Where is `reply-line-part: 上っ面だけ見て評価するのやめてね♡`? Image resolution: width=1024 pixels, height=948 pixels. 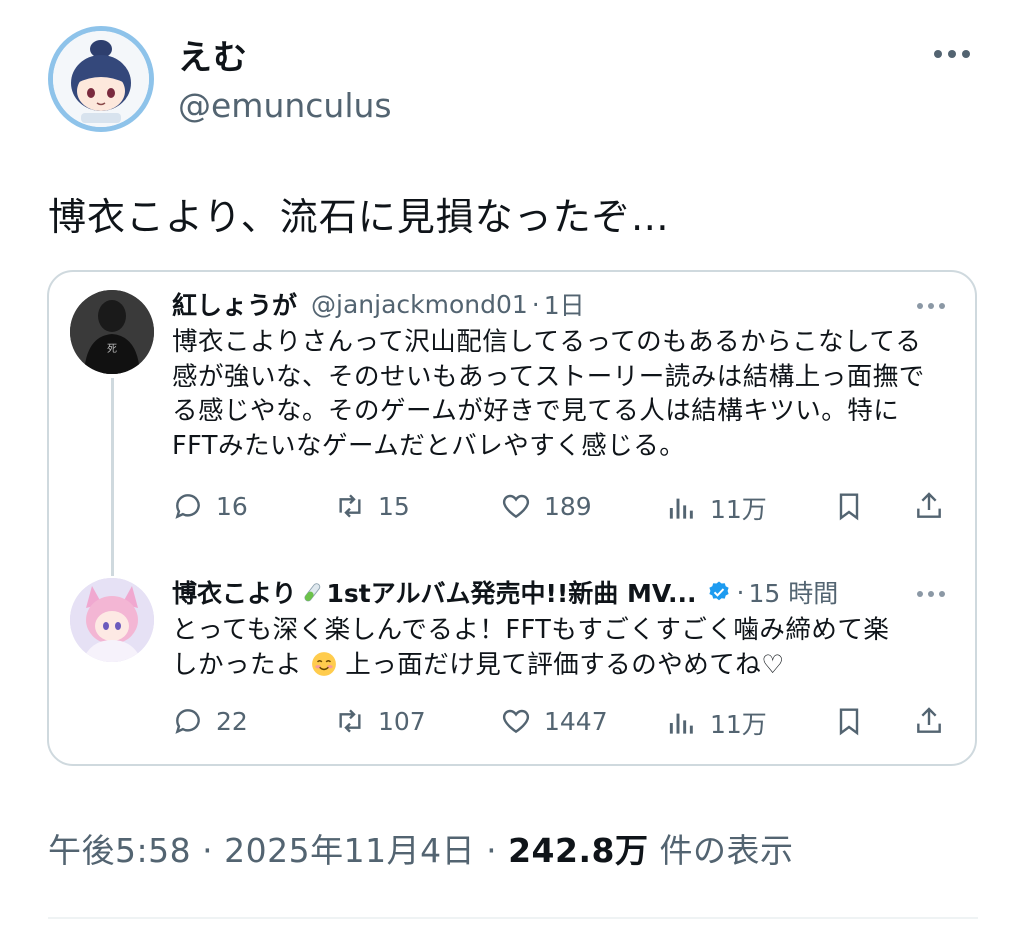
reply-line-part: 上っ面だけ見て評価するのやめてね♡ is located at coordinates (565, 664).